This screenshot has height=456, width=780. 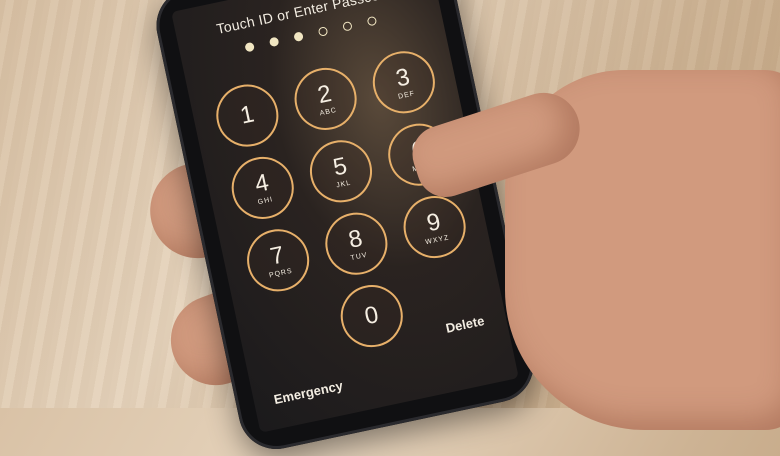 What do you see at coordinates (437, 239) in the screenshot?
I see `key-letters: WXYZ` at bounding box center [437, 239].